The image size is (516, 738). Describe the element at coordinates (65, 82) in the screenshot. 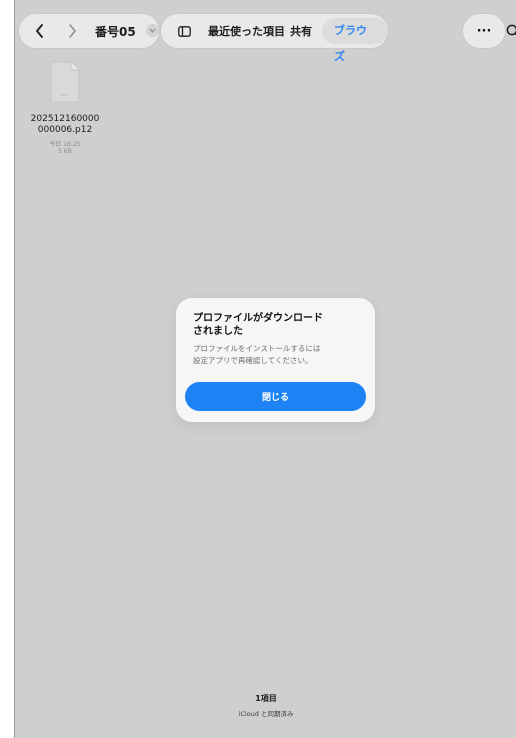

I see `document-icon` at that location.